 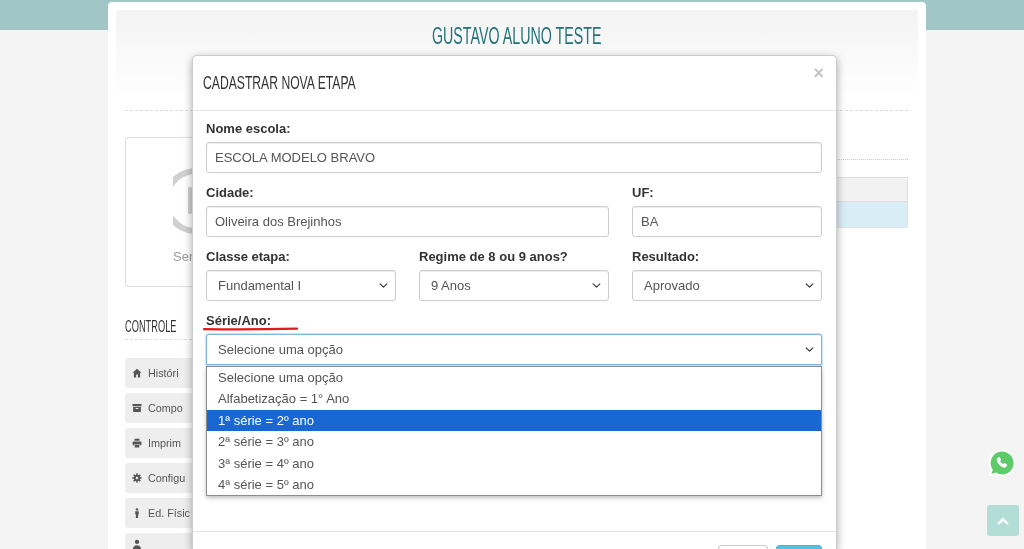 I want to click on dropdown-option: 3ª série = 4º ano, so click(x=514, y=463).